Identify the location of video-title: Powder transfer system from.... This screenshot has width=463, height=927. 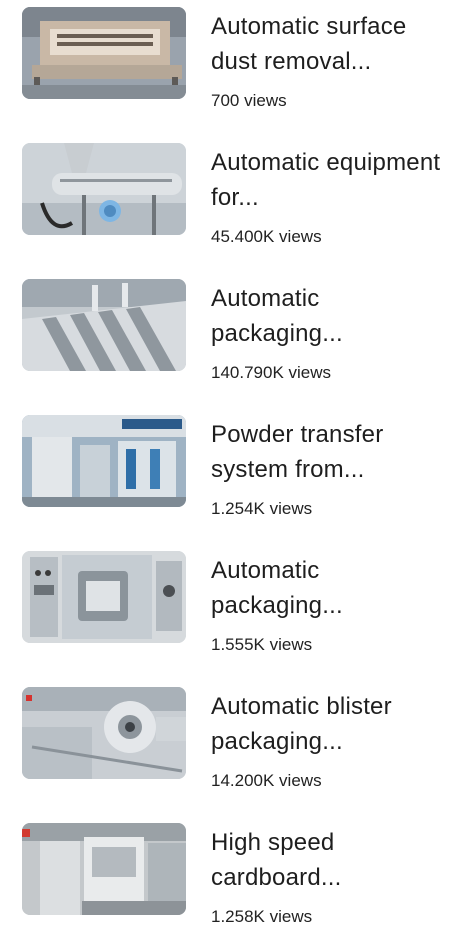
(333, 452).